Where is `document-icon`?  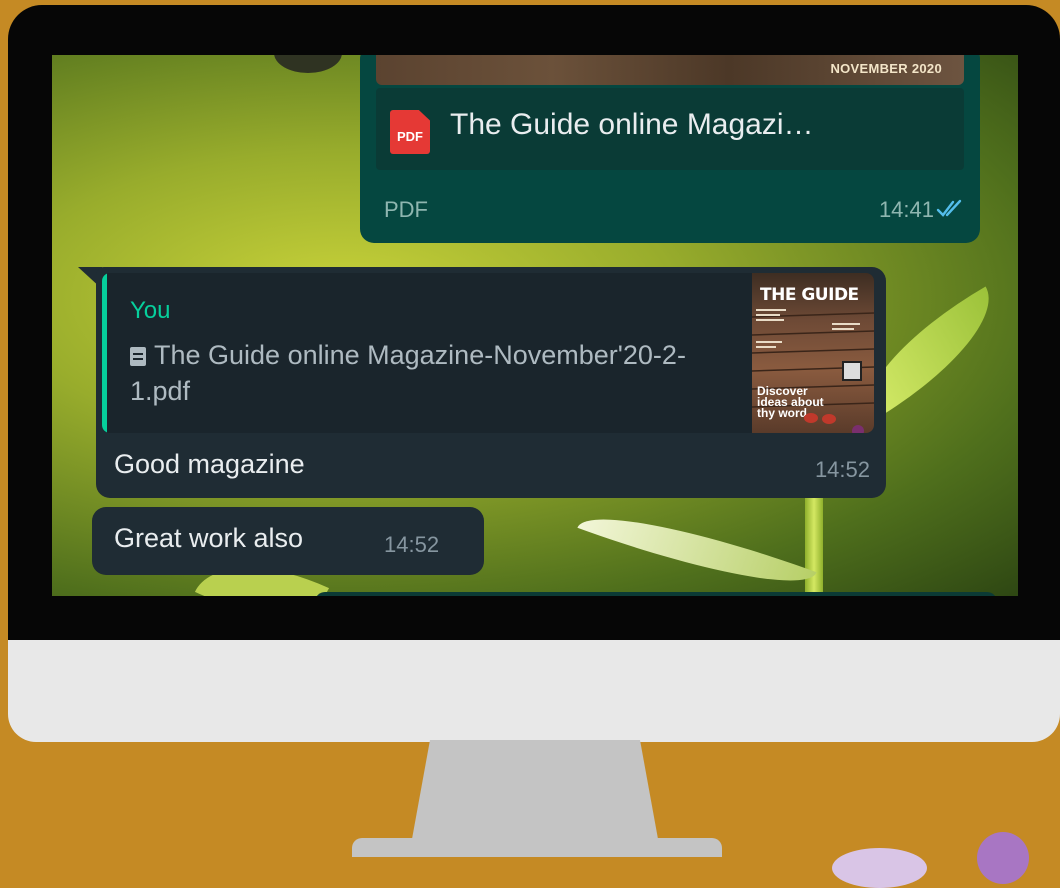 document-icon is located at coordinates (138, 356).